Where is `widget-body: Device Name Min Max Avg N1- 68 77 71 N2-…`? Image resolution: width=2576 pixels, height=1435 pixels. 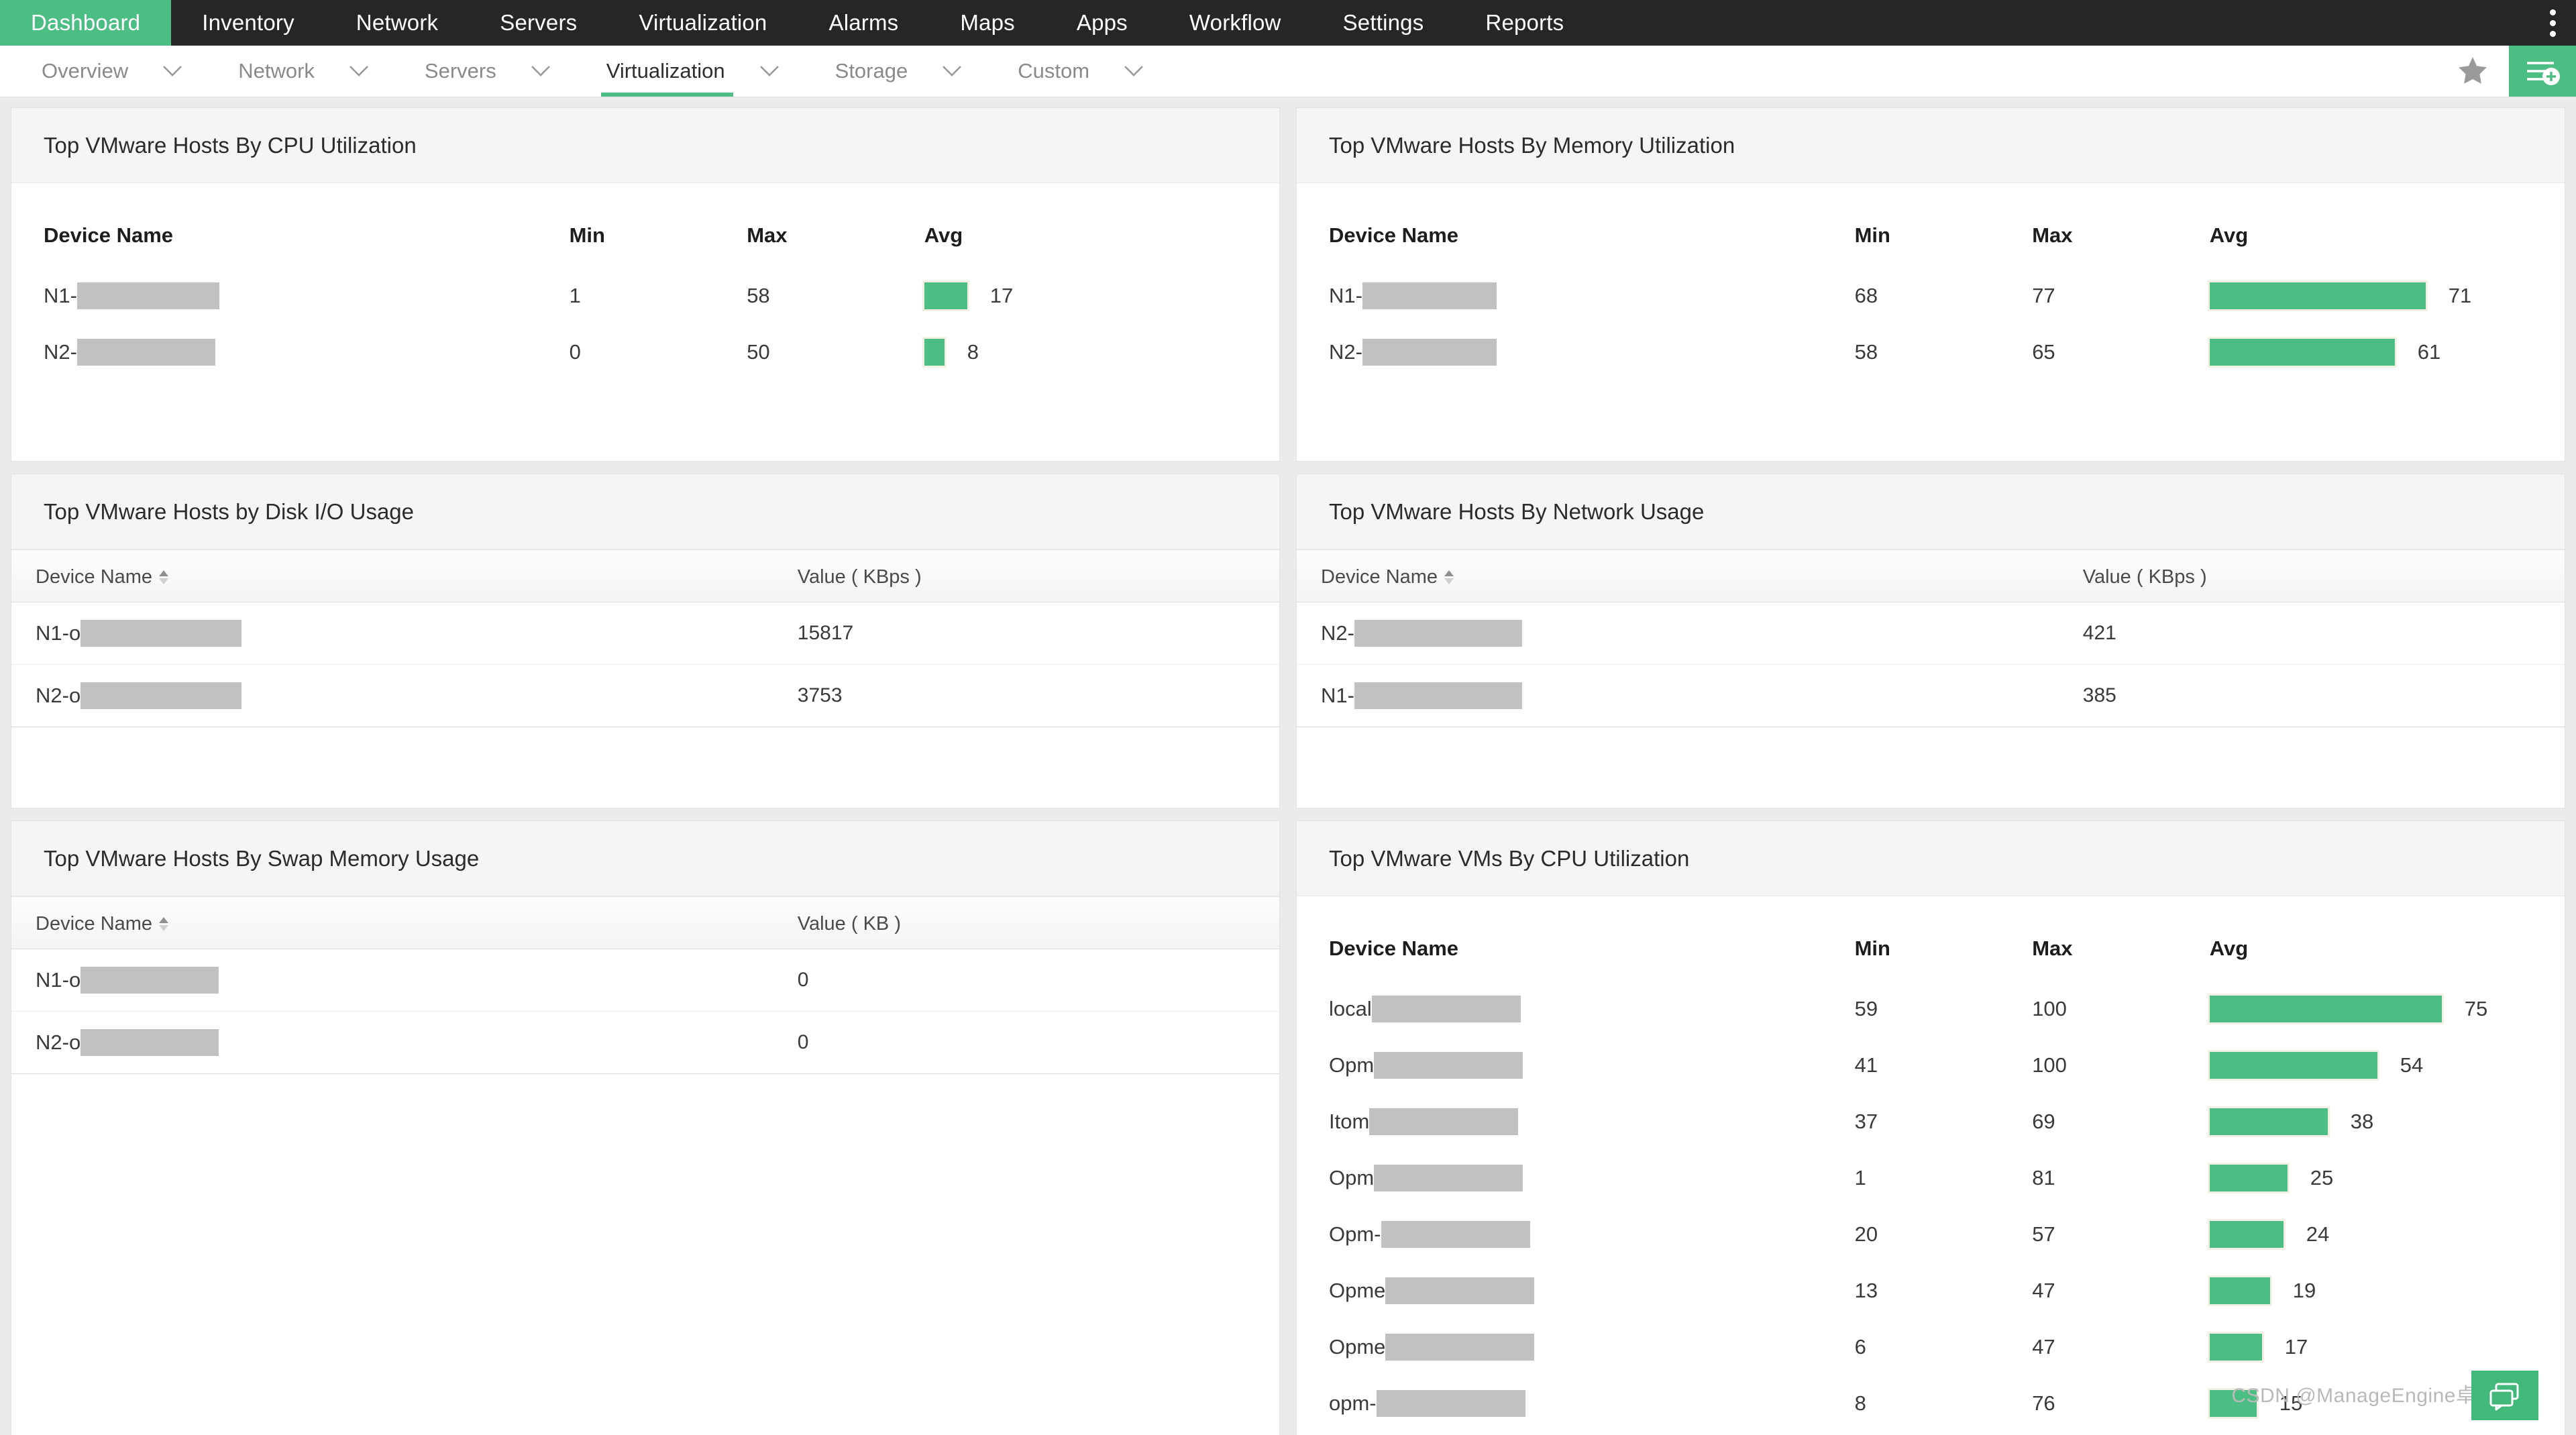 widget-body: Device Name Min Max Avg N1- 68 77 71 N2-… is located at coordinates (1931, 322).